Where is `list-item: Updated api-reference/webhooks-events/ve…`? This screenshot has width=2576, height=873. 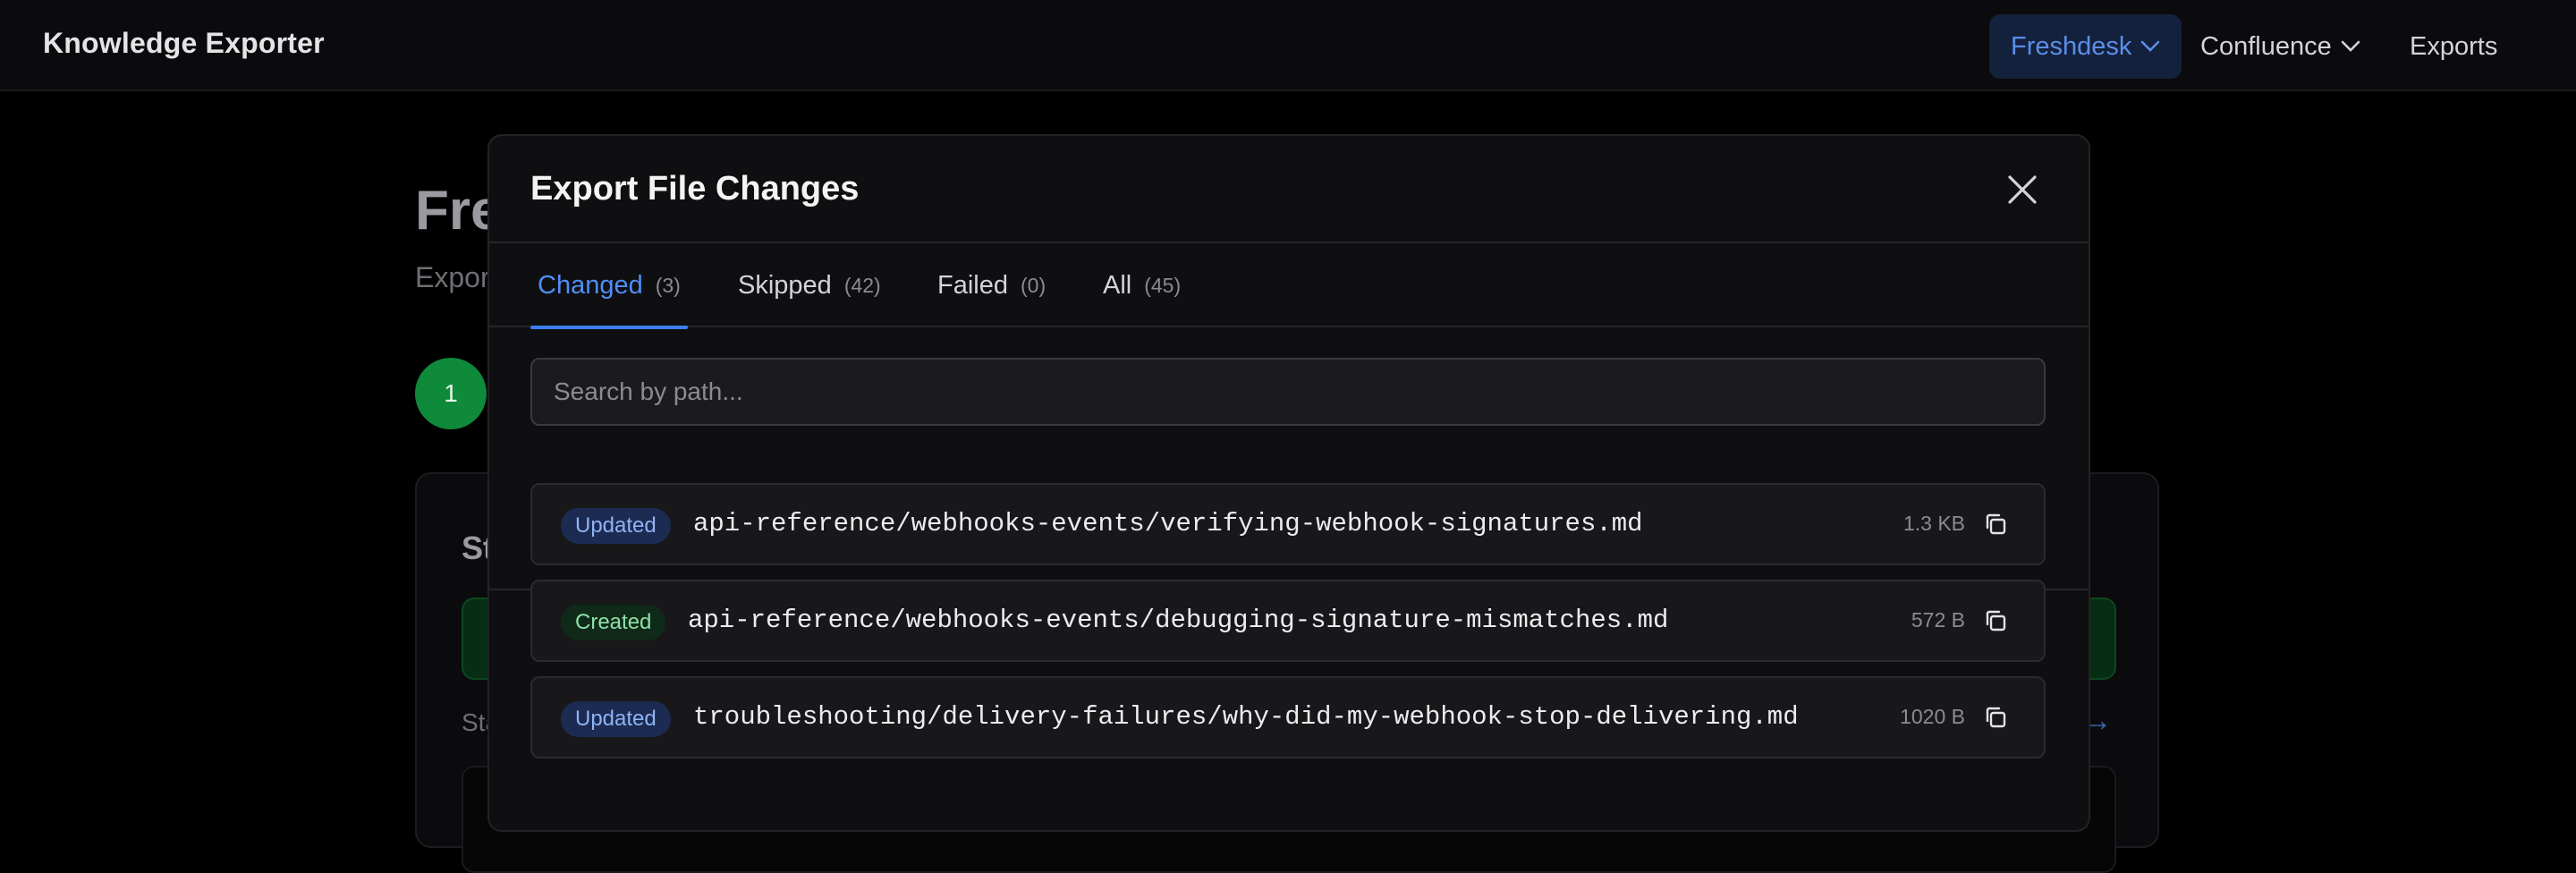
list-item: Updated api-reference/webhooks-events/ve… is located at coordinates (1288, 524).